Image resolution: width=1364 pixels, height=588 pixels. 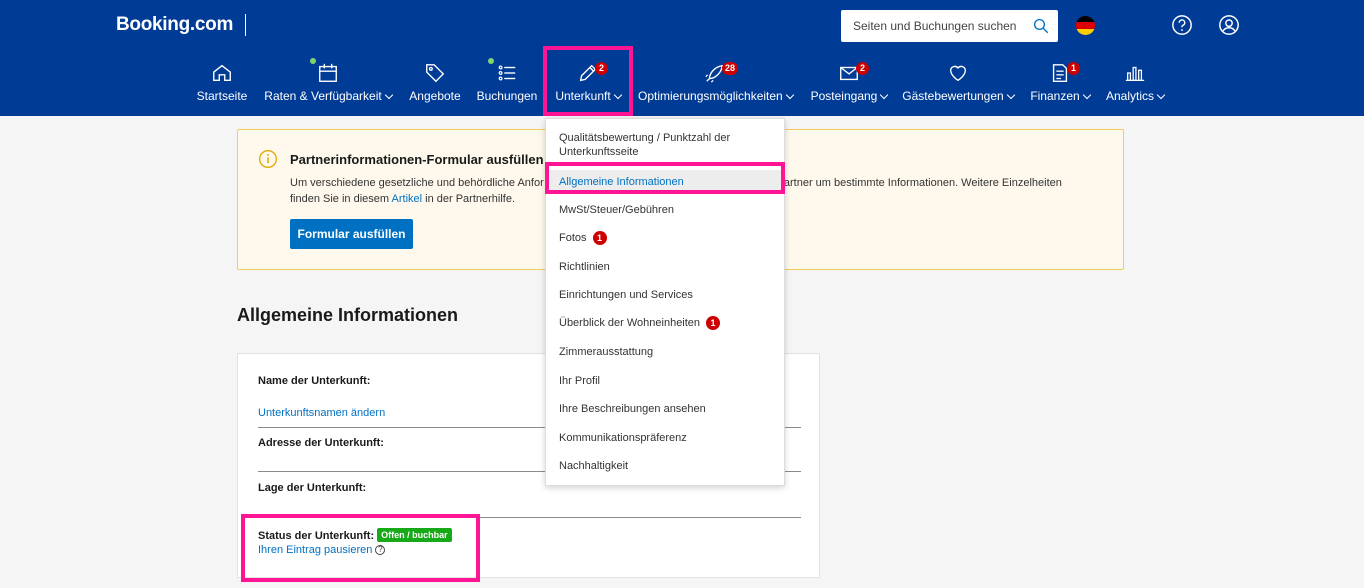 I want to click on nav-posteingang: 2 Posteingang, so click(x=849, y=84).